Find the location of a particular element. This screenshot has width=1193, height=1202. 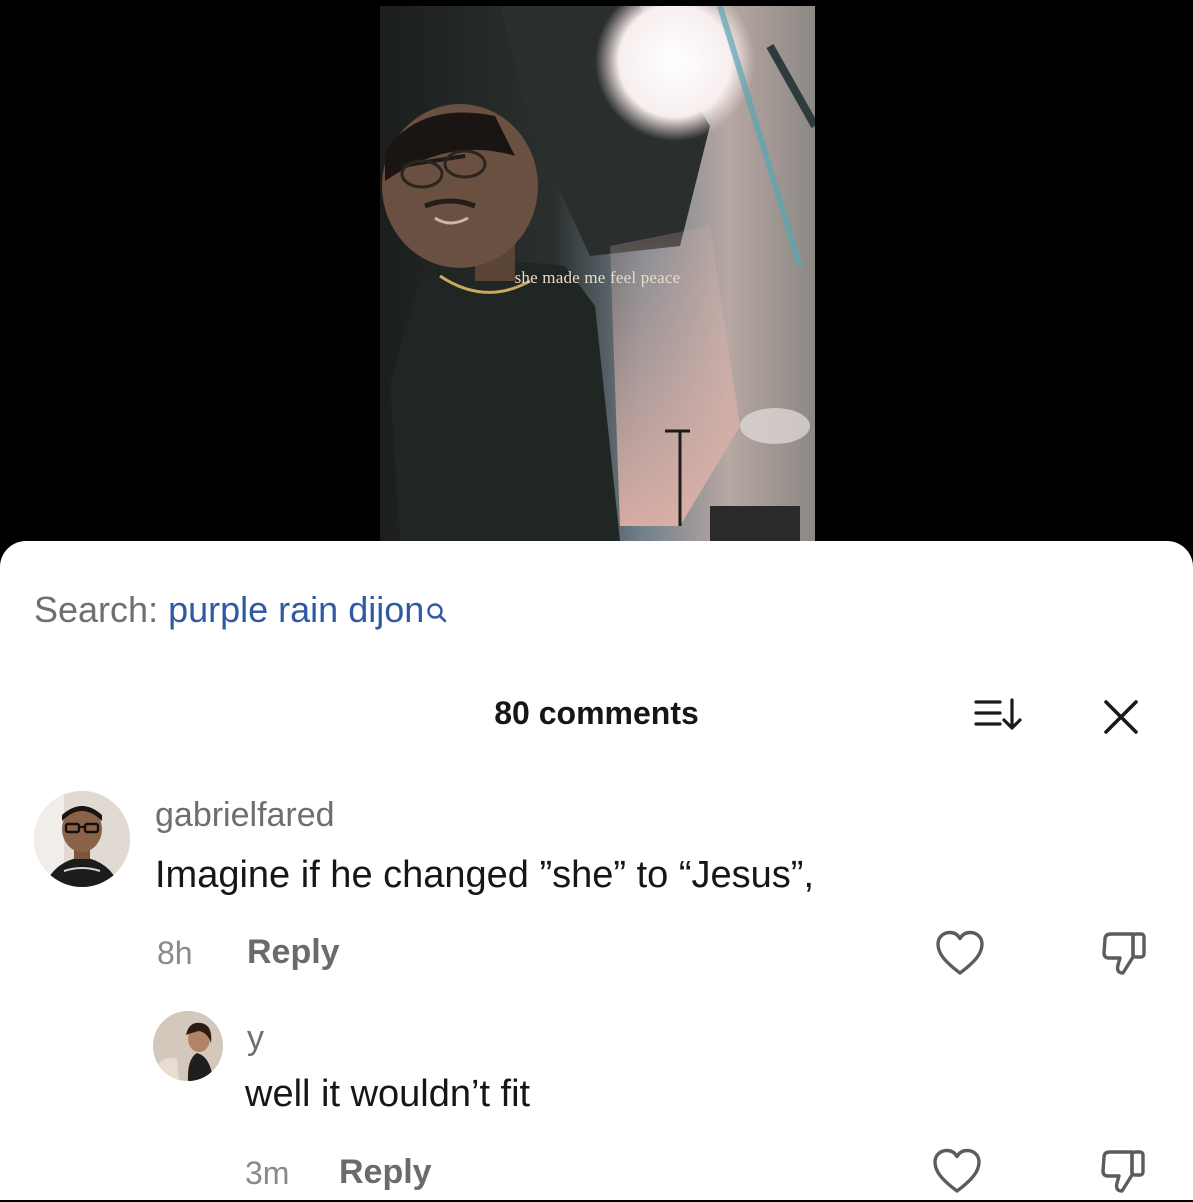

sort-icon is located at coordinates (999, 719).